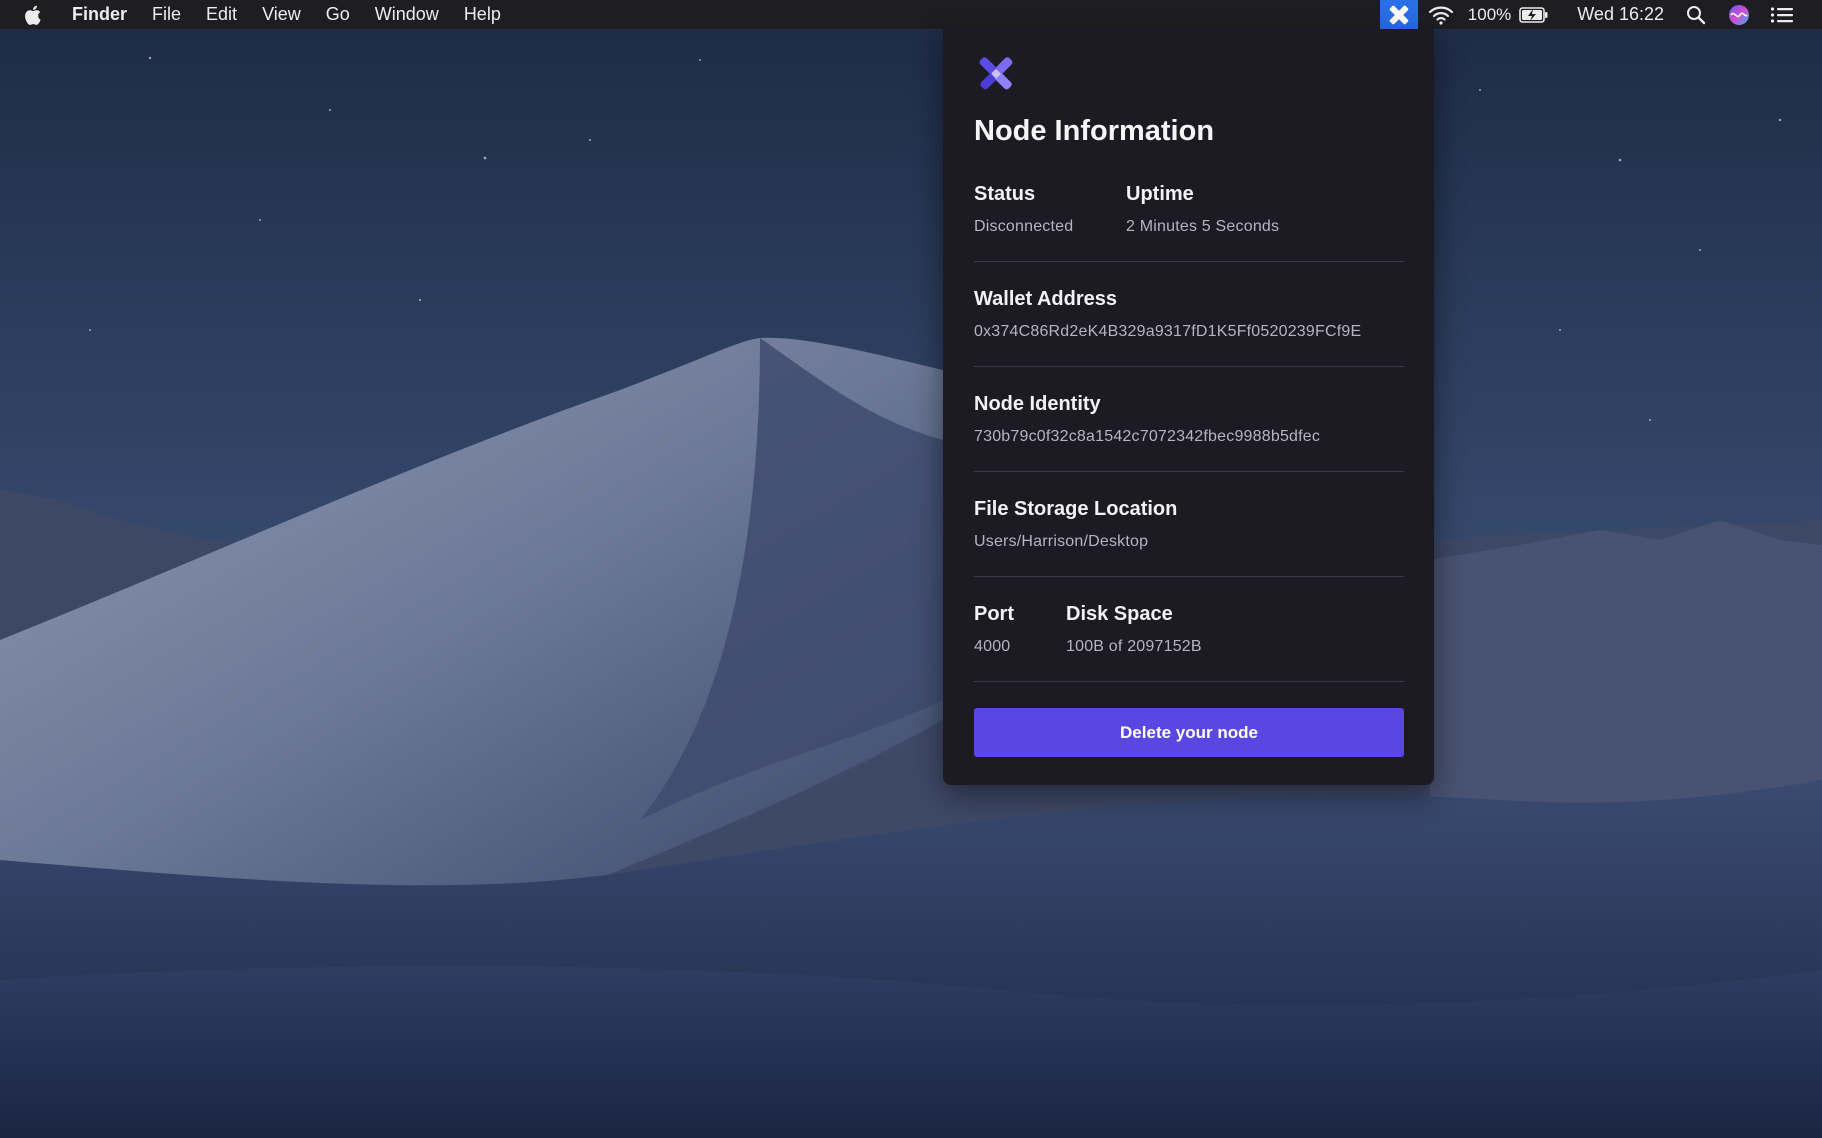 Image resolution: width=1822 pixels, height=1138 pixels. Describe the element at coordinates (996, 73) in the screenshot. I see `app-logo-icon` at that location.